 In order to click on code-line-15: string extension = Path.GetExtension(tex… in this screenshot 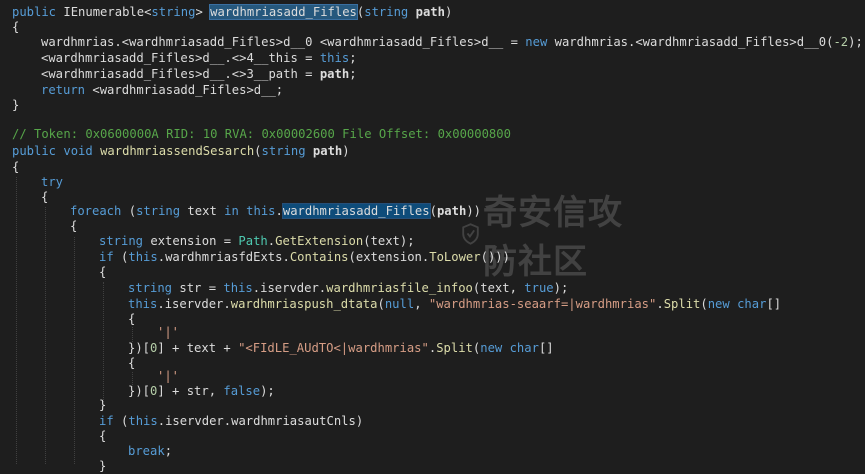, I will do `click(257, 241)`.